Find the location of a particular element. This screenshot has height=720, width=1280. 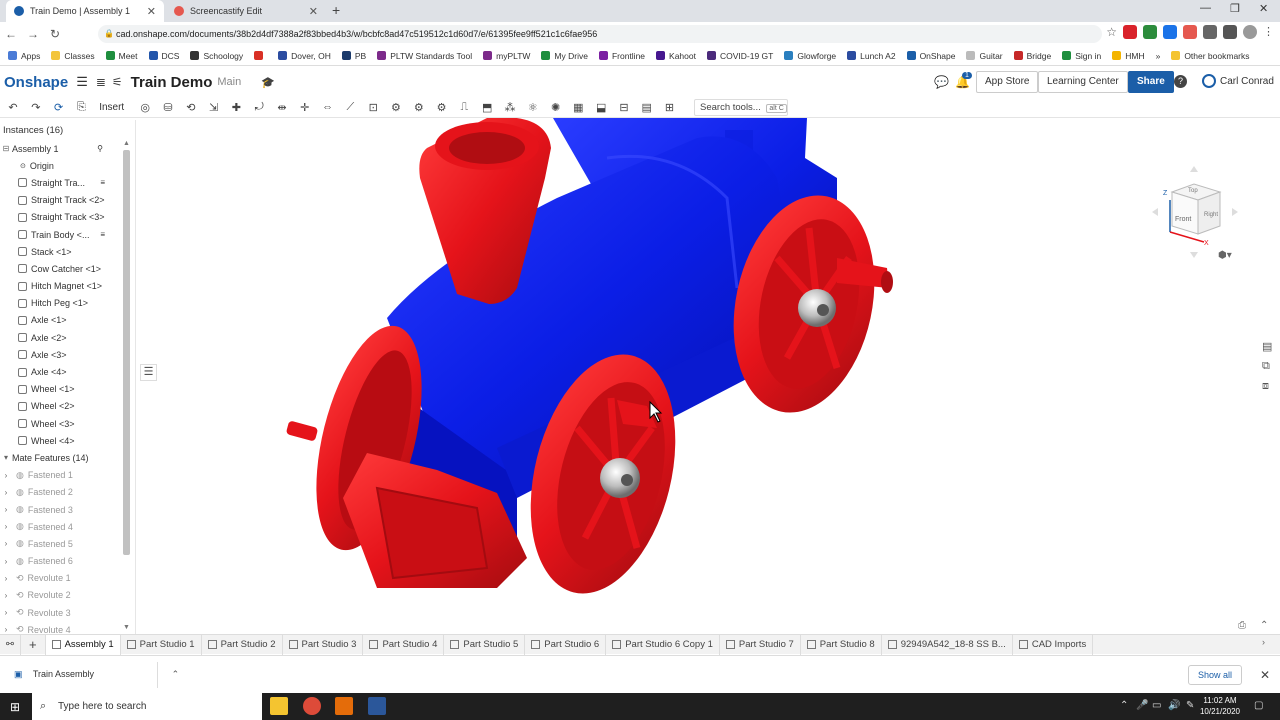

tree-item-instance: Train Body <... ≡ is located at coordinates (67, 234).